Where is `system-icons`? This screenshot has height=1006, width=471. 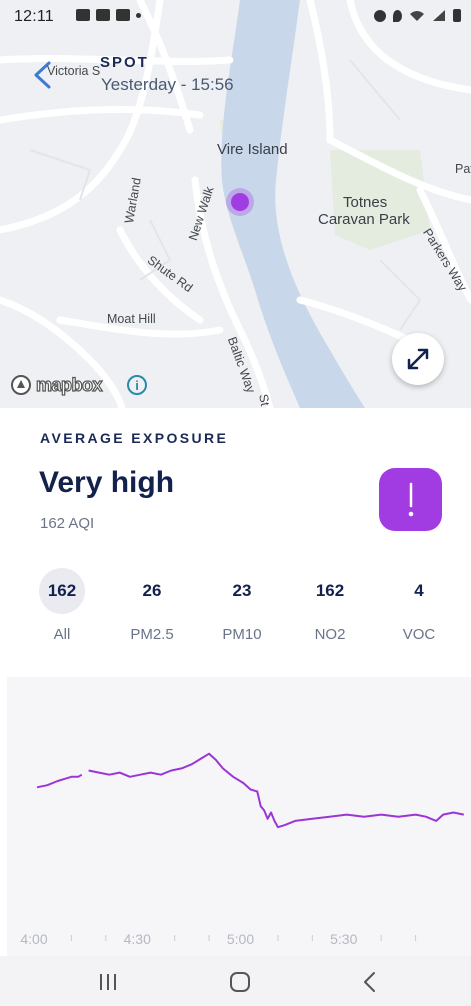 system-icons is located at coordinates (417, 15).